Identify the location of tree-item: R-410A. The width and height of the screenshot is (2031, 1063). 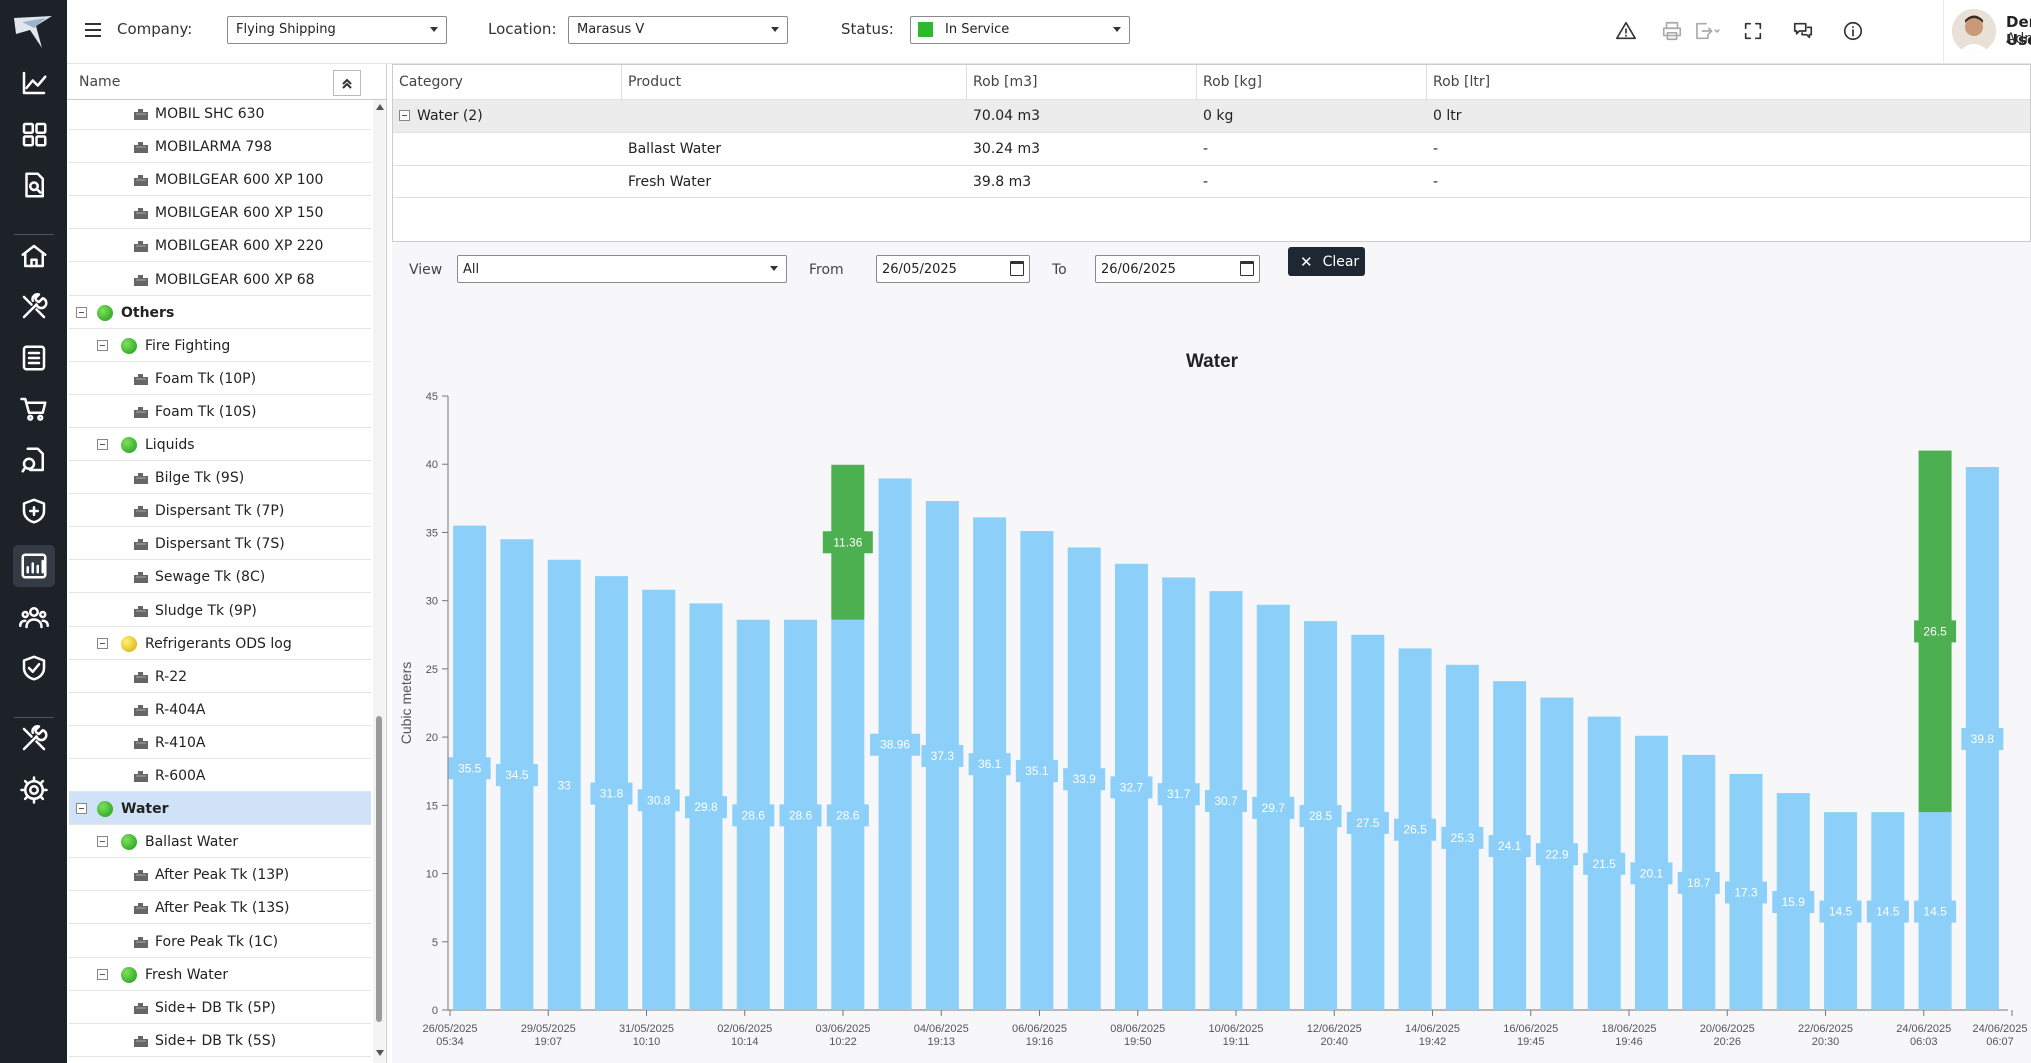
(220, 742).